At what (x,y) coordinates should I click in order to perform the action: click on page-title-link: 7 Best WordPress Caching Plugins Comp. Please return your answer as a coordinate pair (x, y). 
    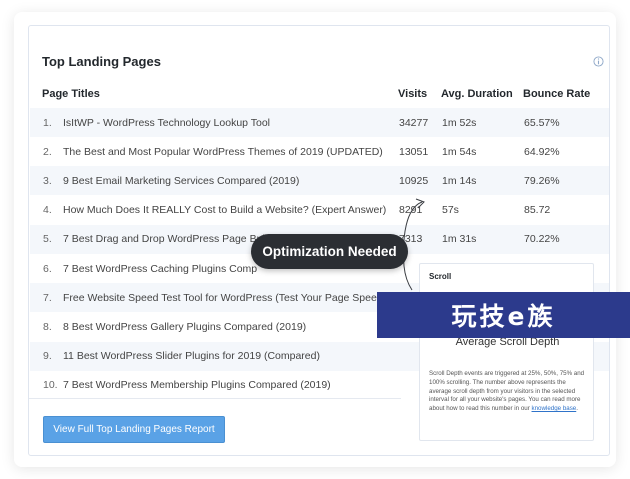
    Looking at the image, I should click on (160, 269).